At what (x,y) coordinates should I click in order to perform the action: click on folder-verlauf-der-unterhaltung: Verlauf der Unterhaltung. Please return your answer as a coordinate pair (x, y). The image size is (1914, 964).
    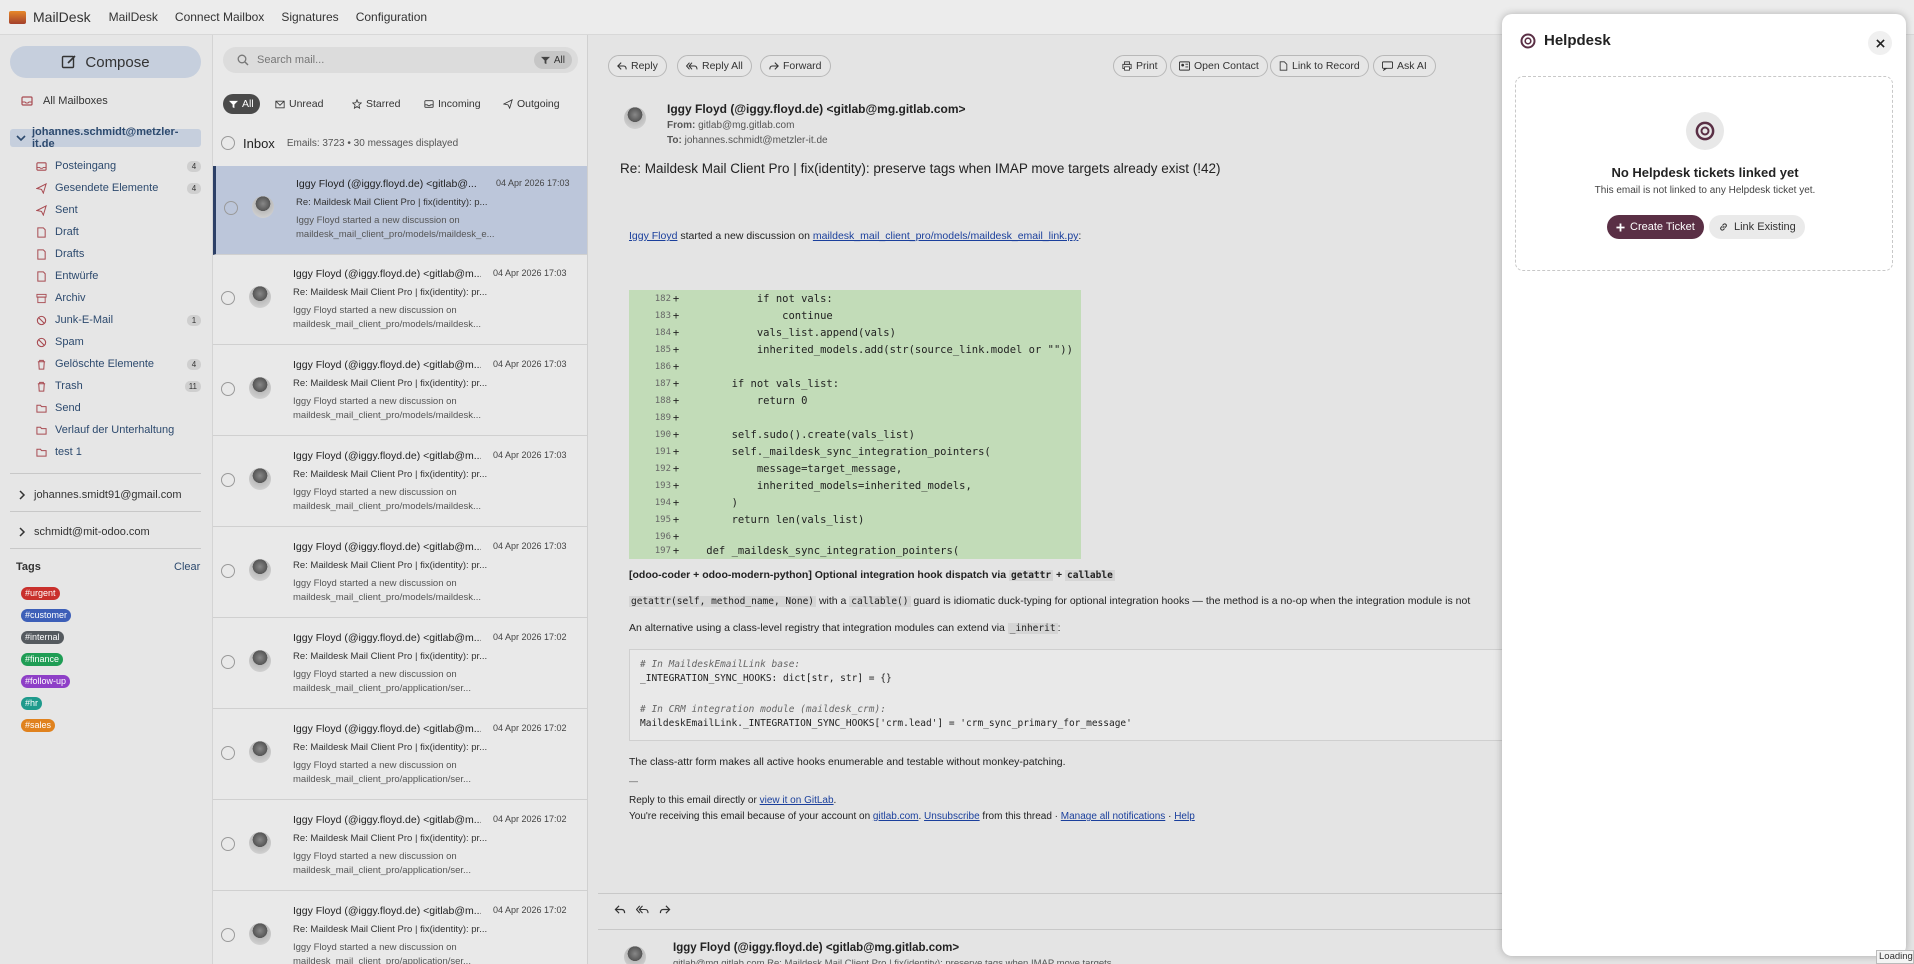
    Looking at the image, I should click on (118, 430).